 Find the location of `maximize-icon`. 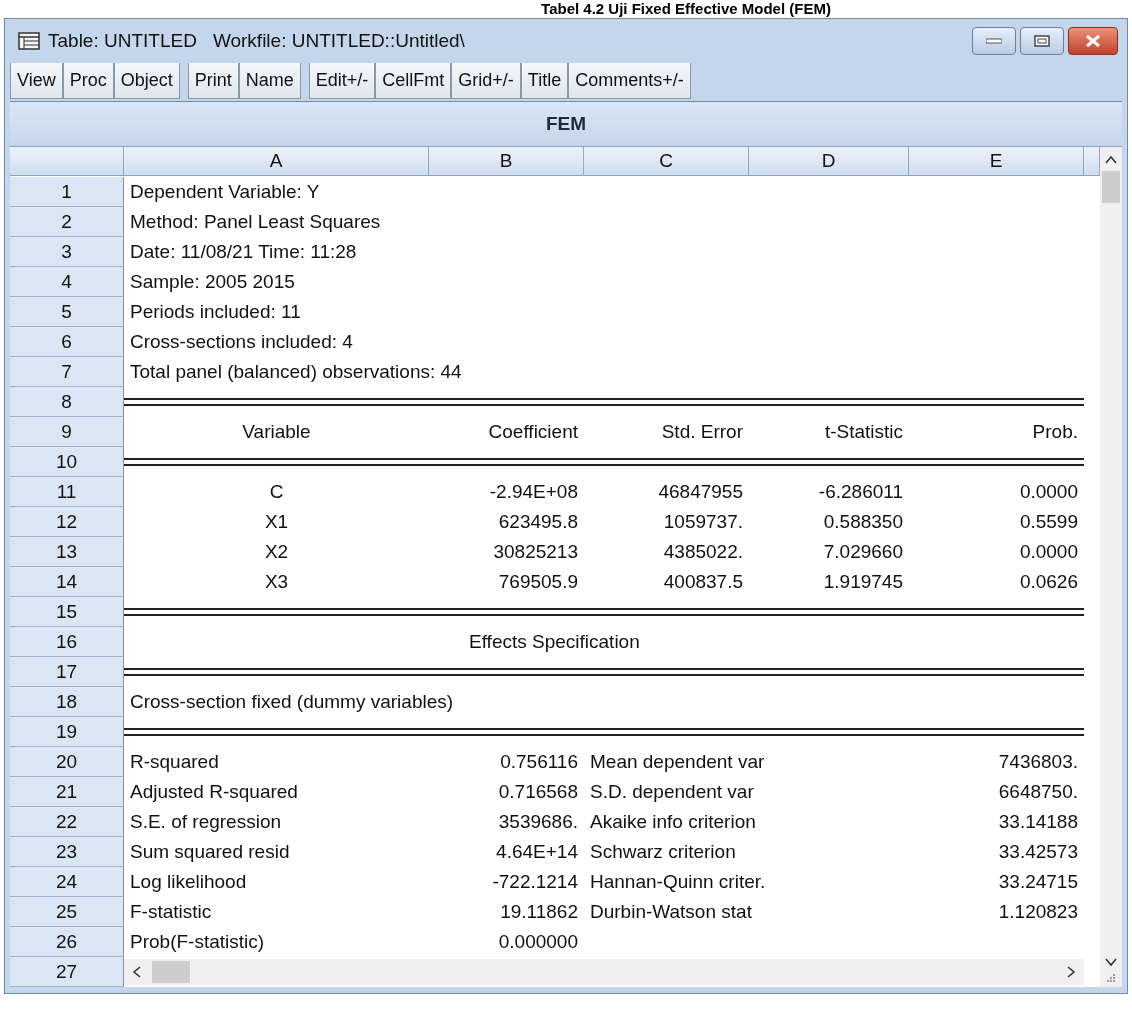

maximize-icon is located at coordinates (1042, 41).